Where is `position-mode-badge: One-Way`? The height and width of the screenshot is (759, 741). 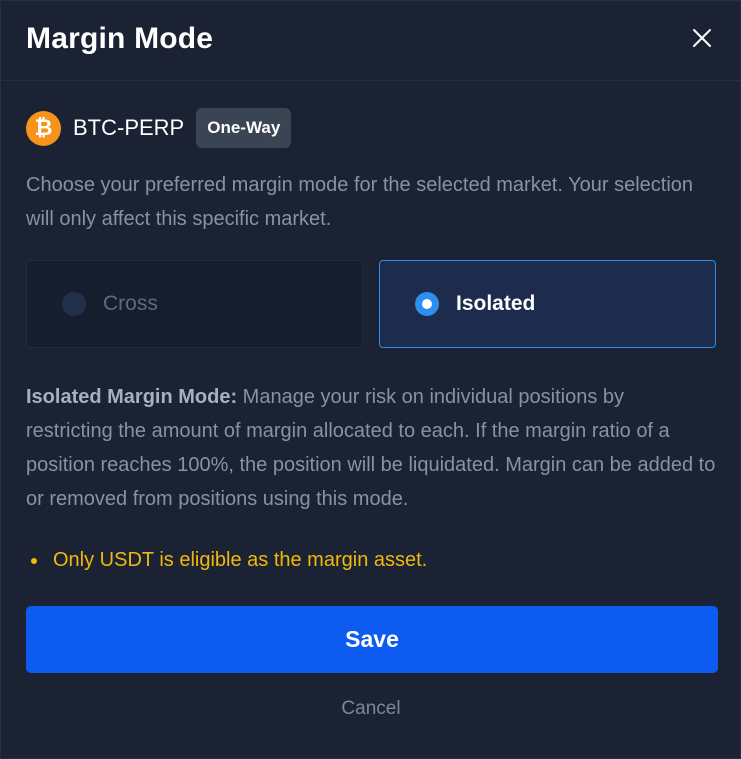 position-mode-badge: One-Way is located at coordinates (244, 128).